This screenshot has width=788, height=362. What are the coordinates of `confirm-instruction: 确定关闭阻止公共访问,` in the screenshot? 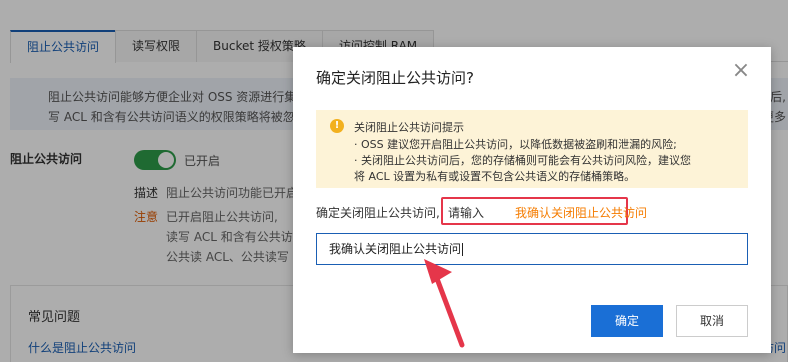 It's located at (378, 213).